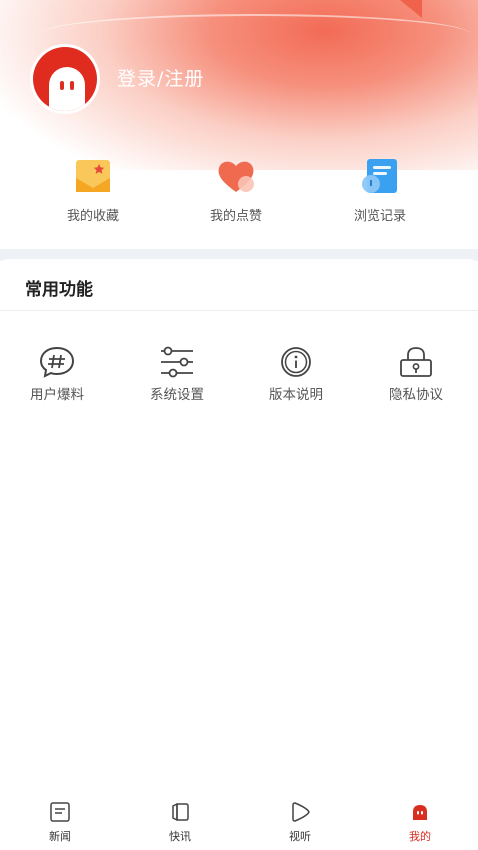 The height and width of the screenshot is (850, 478). Describe the element at coordinates (180, 812) in the screenshot. I see `flash-news-icon` at that location.